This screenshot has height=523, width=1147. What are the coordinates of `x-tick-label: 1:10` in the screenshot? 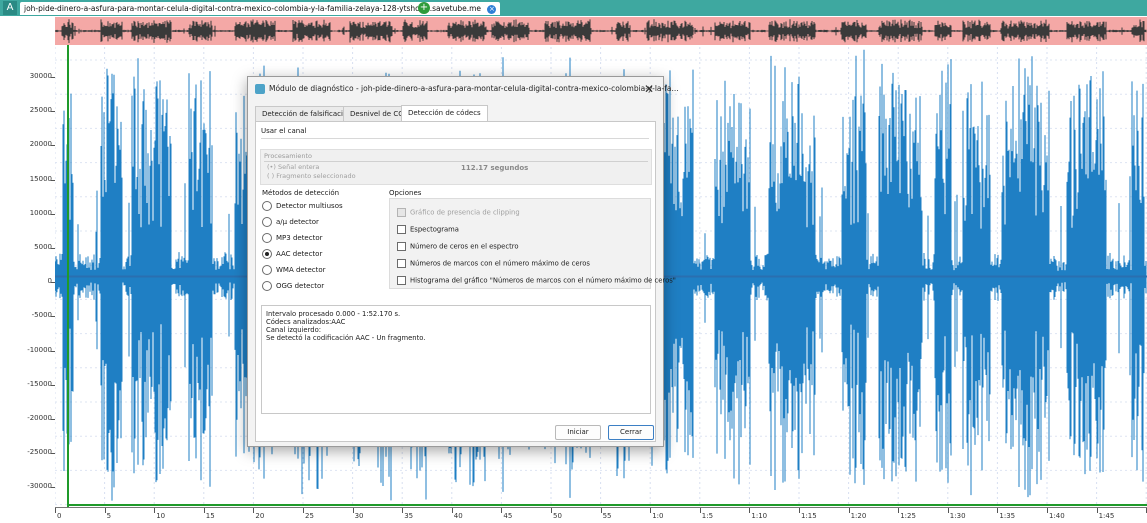 It's located at (759, 516).